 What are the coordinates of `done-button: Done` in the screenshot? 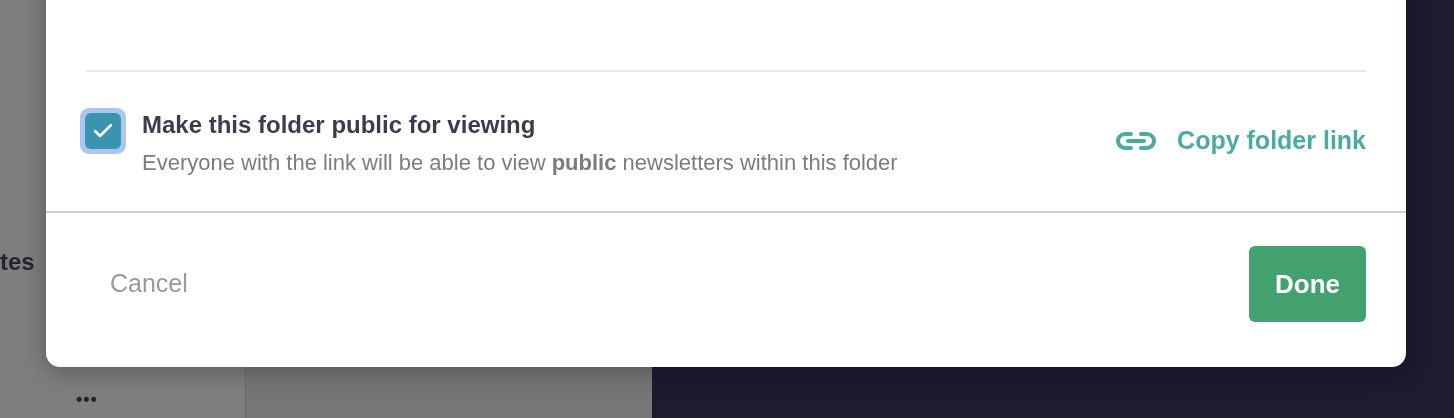 It's located at (1307, 284).